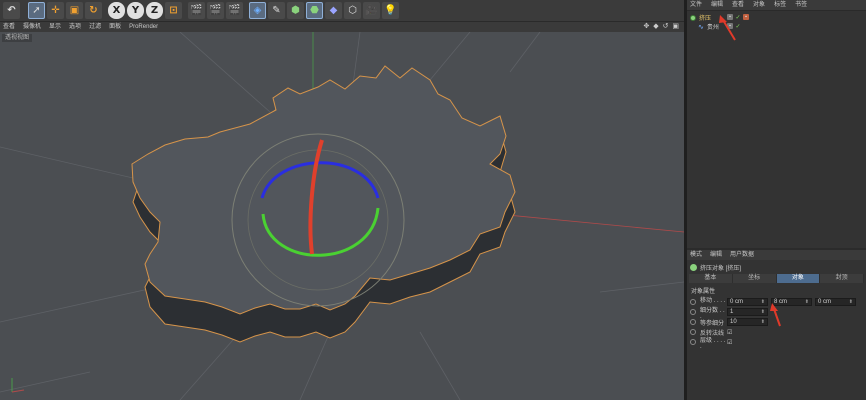 Image resolution: width=866 pixels, height=400 pixels. I want to click on render-picture-viewer-icon: 🎬, so click(215, 10).